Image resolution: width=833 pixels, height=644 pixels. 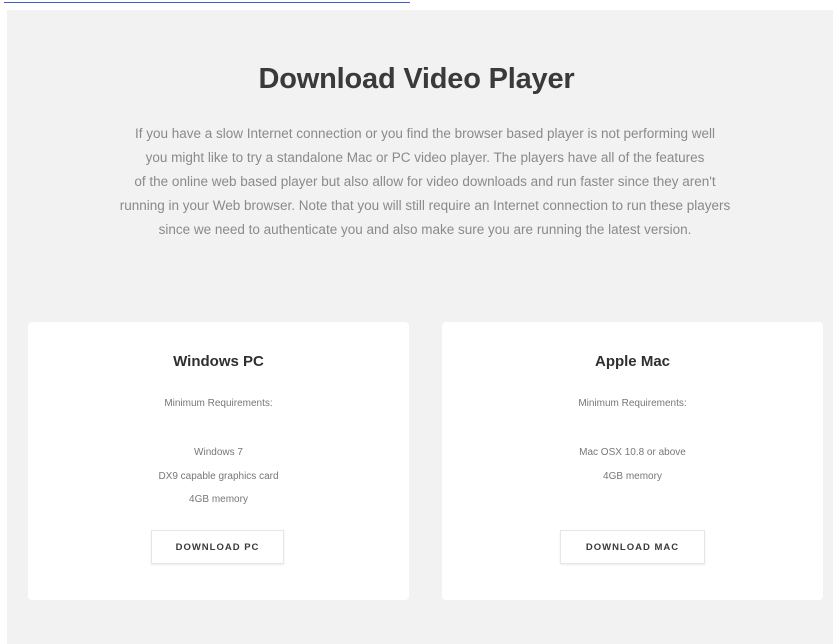 What do you see at coordinates (218, 361) in the screenshot?
I see `card-title: Windows PC` at bounding box center [218, 361].